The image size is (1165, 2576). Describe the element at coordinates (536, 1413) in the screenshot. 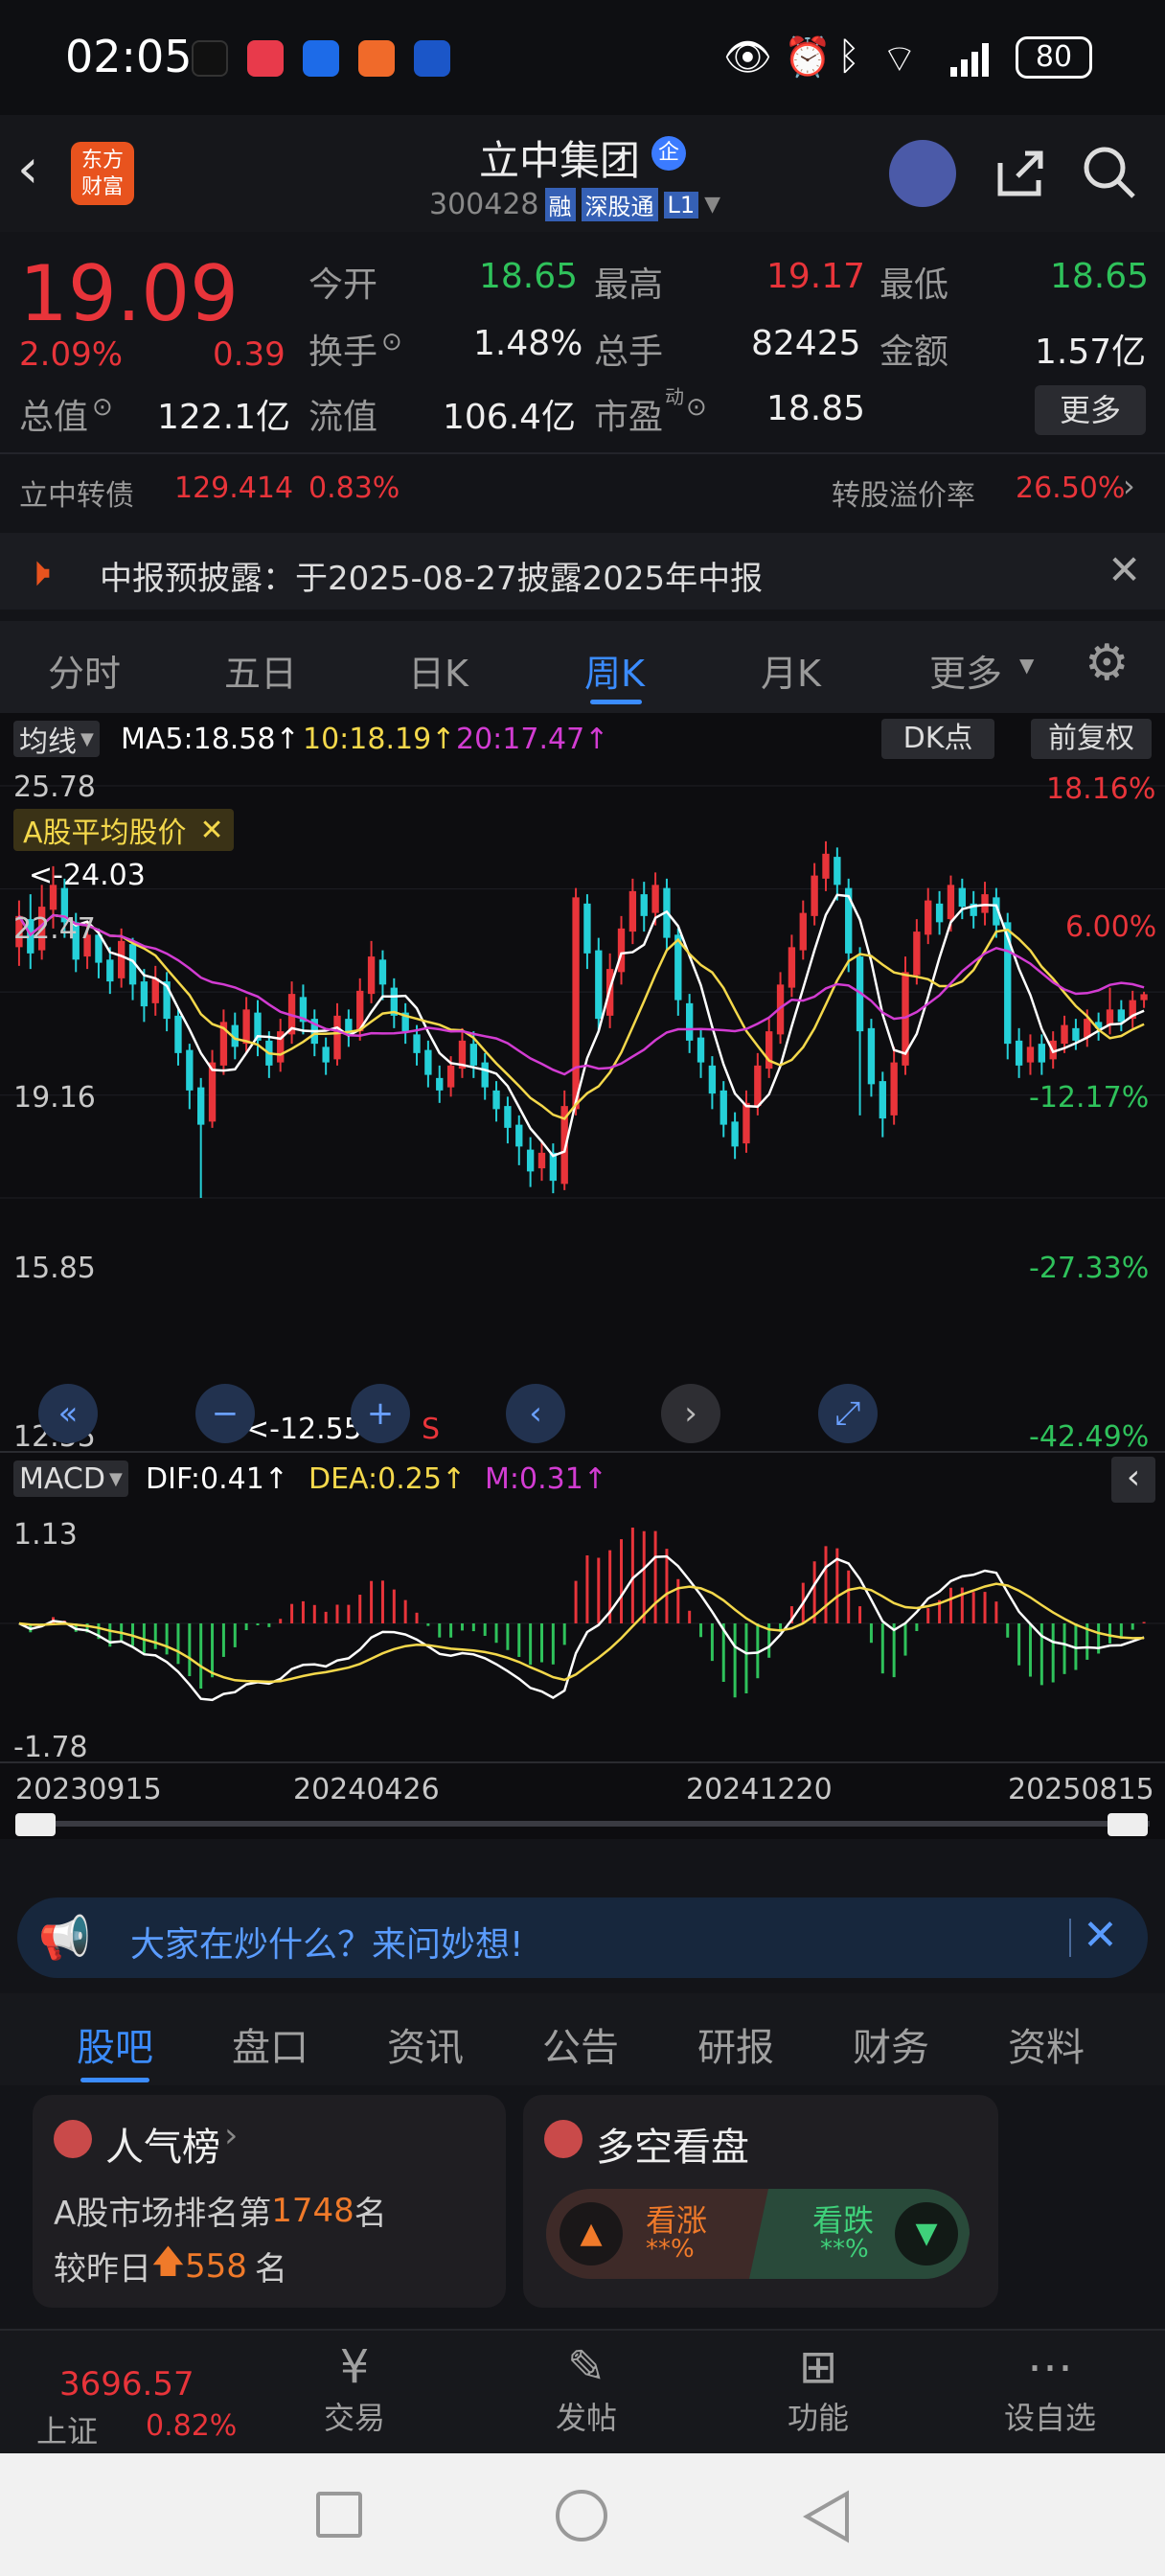

I see `scroll-left-icon: ‹` at that location.